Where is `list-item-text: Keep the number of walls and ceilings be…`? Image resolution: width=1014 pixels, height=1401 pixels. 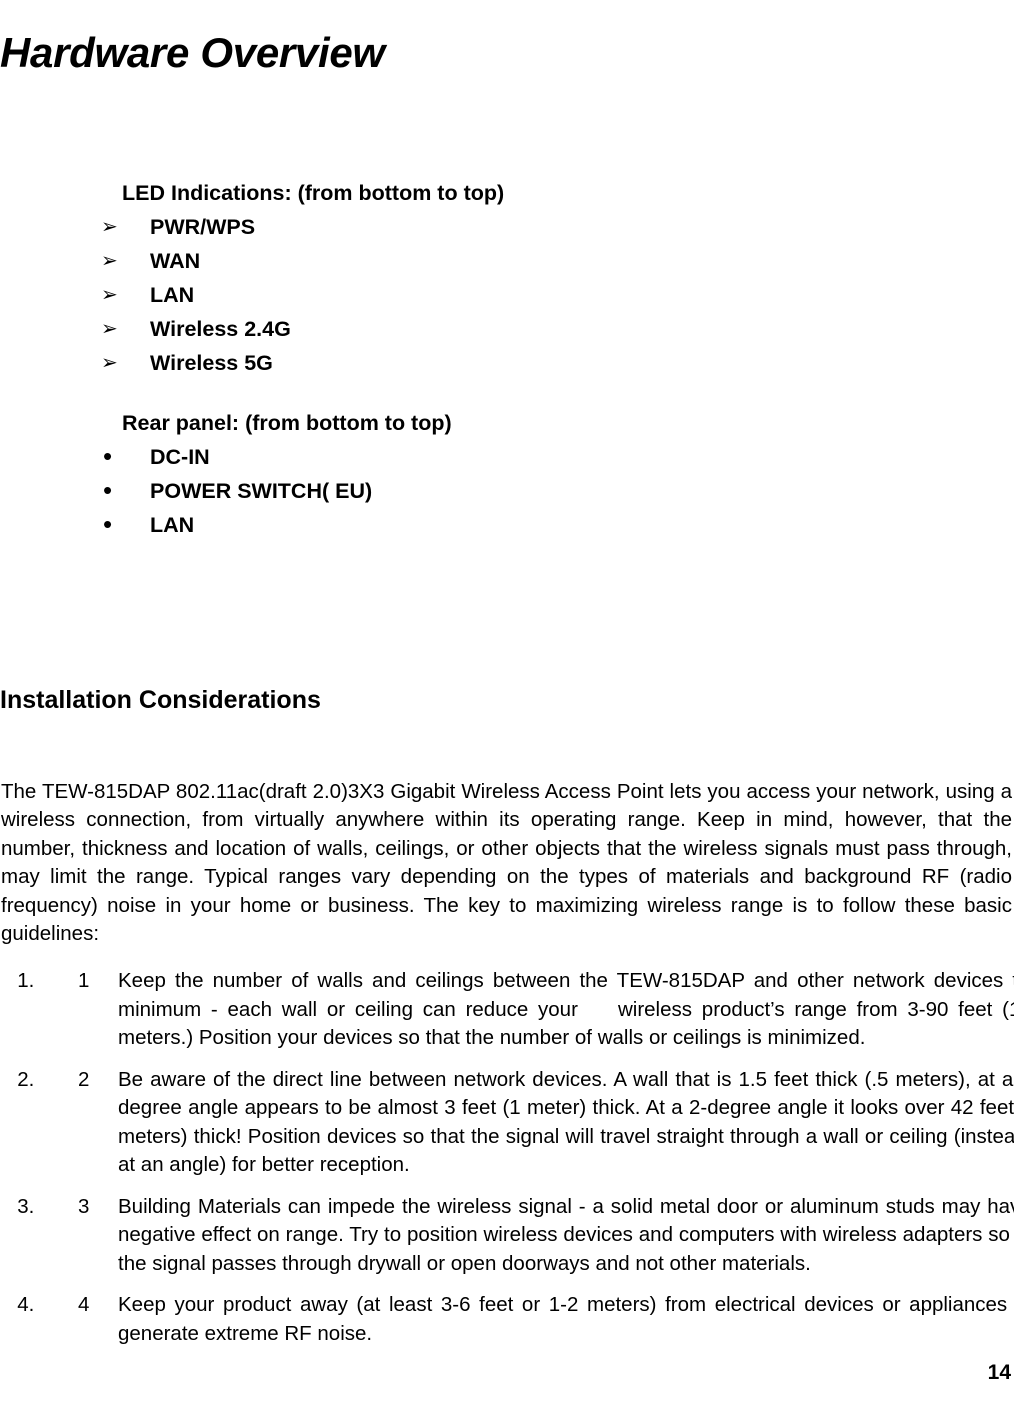
list-item-text: Keep the number of walls and ceilings be… is located at coordinates (566, 1009).